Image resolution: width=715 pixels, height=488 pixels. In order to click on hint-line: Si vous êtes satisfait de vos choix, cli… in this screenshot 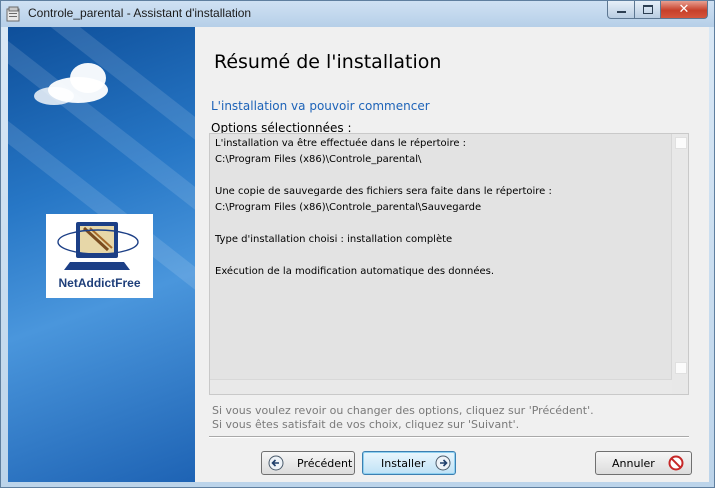, I will do `click(366, 424)`.